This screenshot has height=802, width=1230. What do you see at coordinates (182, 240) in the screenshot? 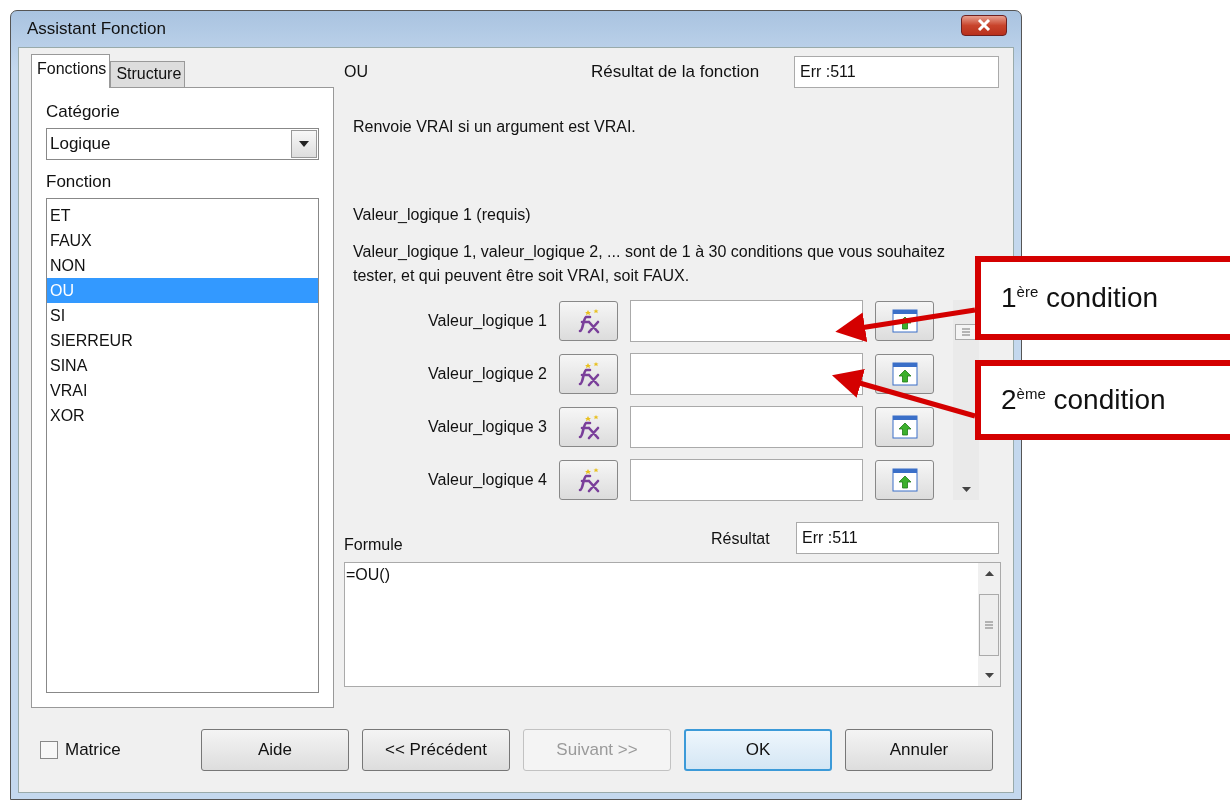
I see `function-list-item: FAUX` at bounding box center [182, 240].